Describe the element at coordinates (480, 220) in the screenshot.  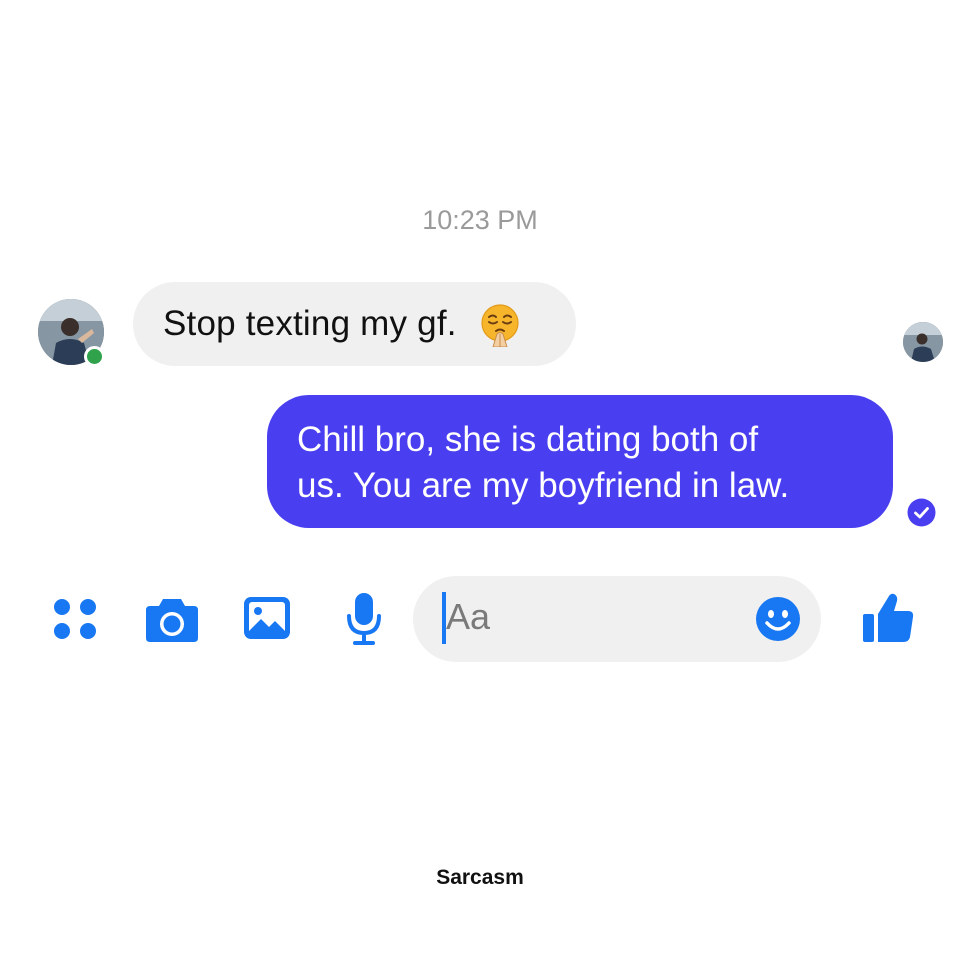
I see `message-timestamp: 10:23 PM` at that location.